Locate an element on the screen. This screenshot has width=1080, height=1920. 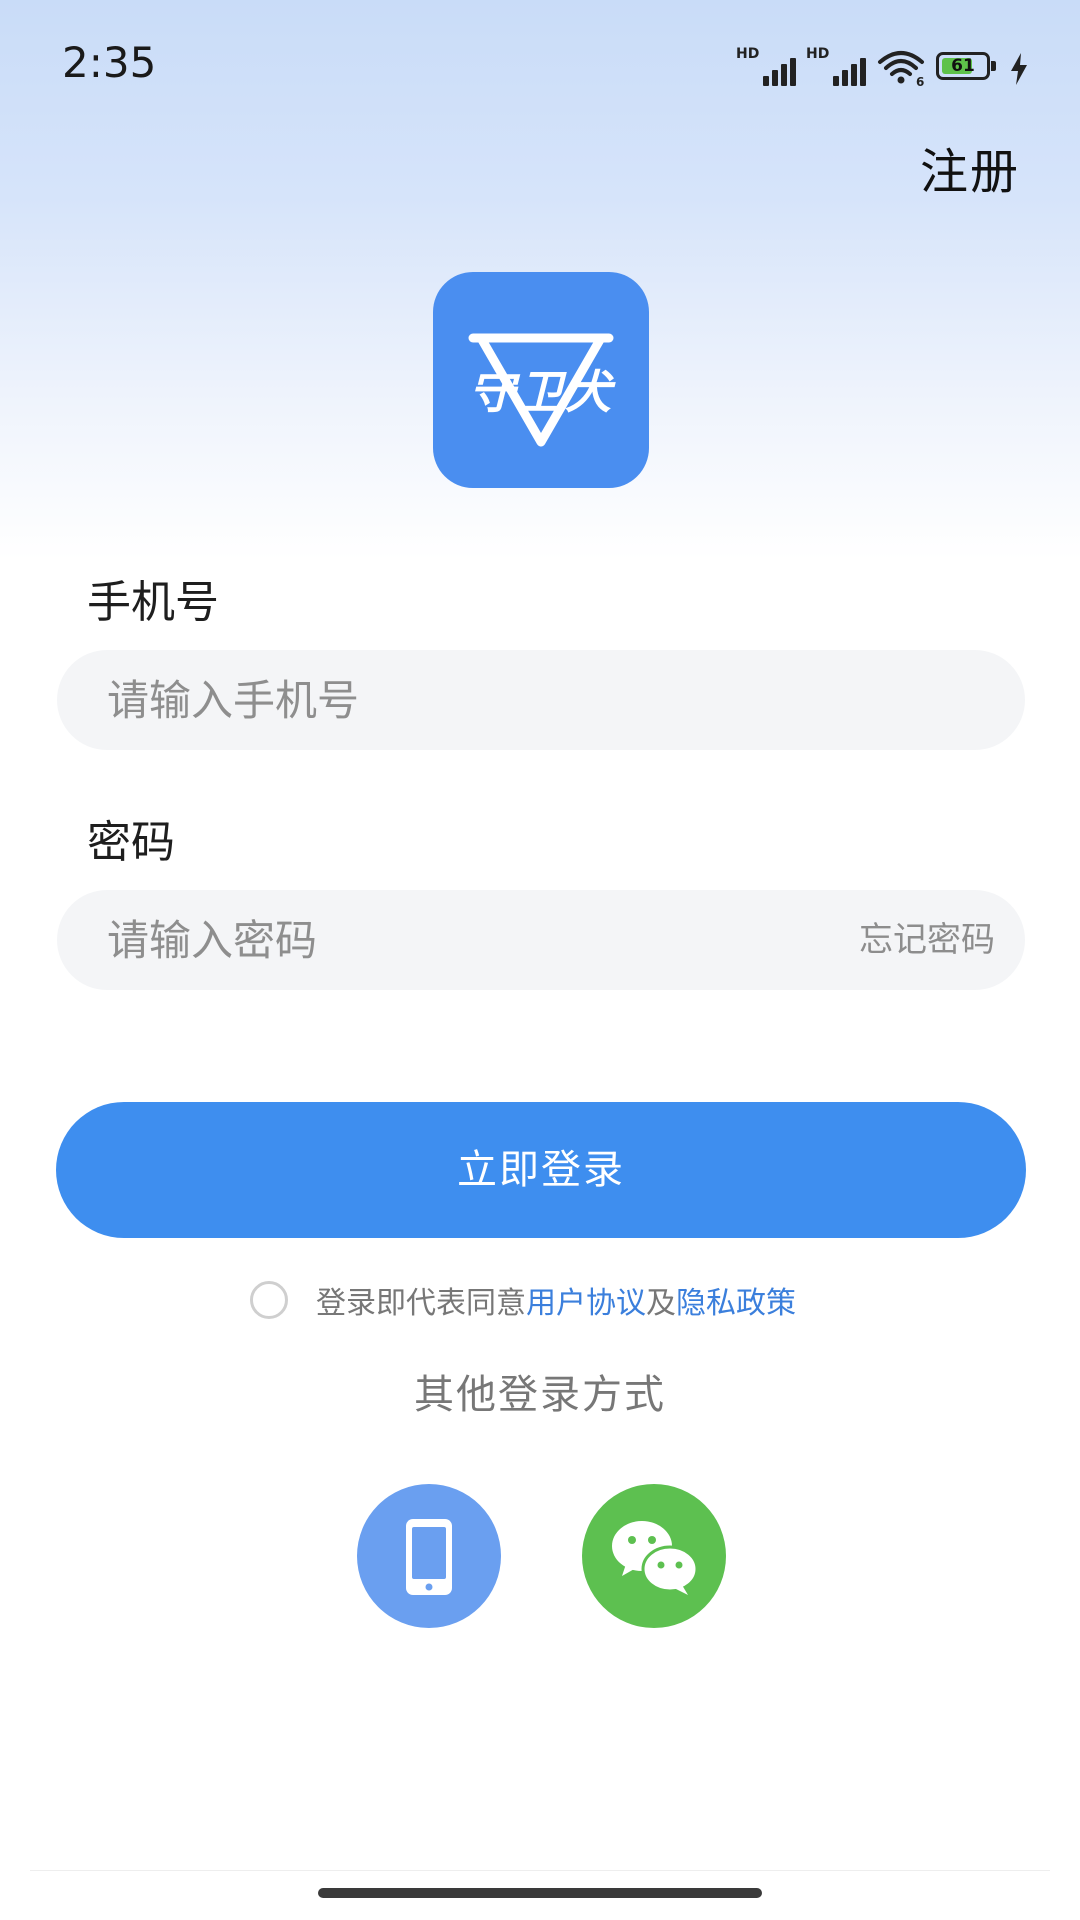
wechat-icon is located at coordinates (655, 1558).